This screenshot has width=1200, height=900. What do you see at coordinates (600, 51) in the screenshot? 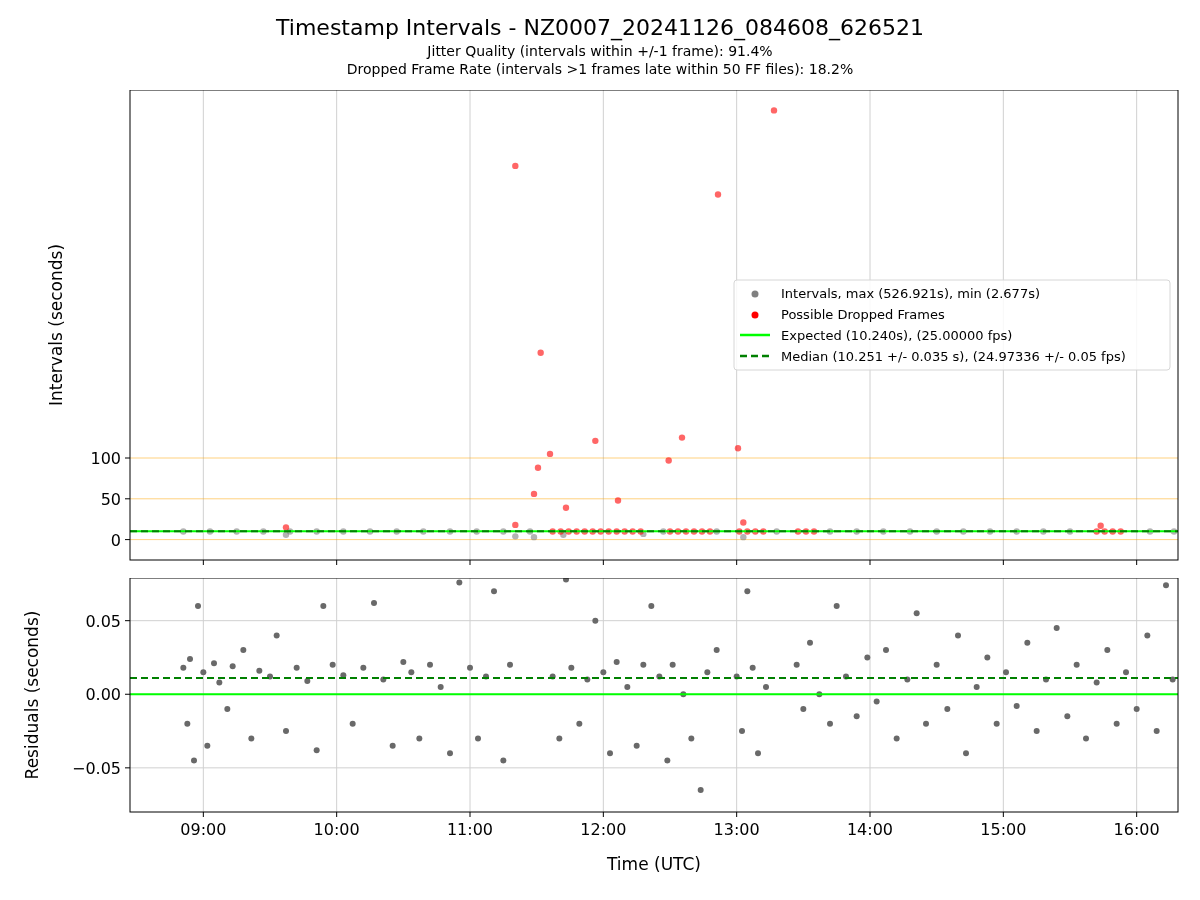
I see `figure-subtitle: Jitter Quality (intervals within +/-1 frame): 91.4%` at bounding box center [600, 51].